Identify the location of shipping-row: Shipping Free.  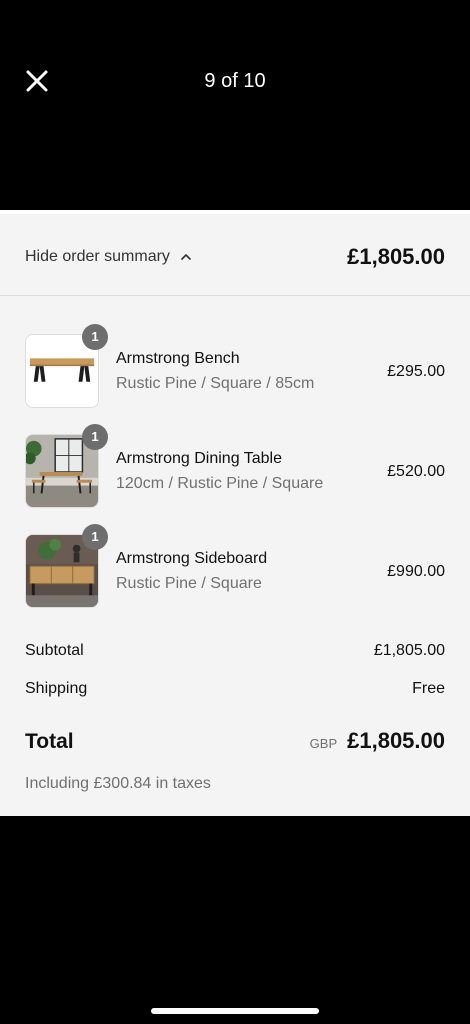
(235, 689).